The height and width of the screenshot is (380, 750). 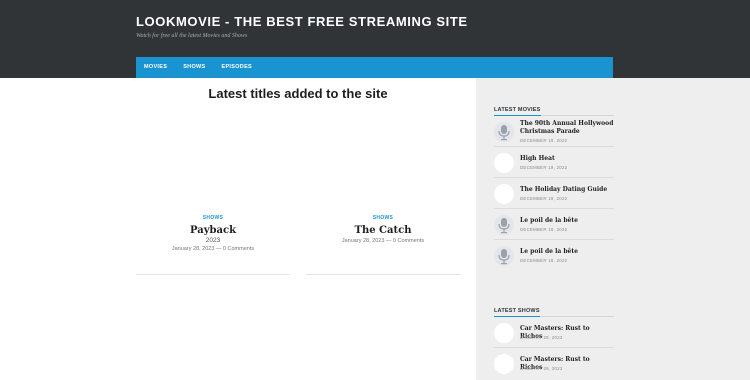 I want to click on sidebar-item-title: The Holiday Dating Guide, so click(x=567, y=190).